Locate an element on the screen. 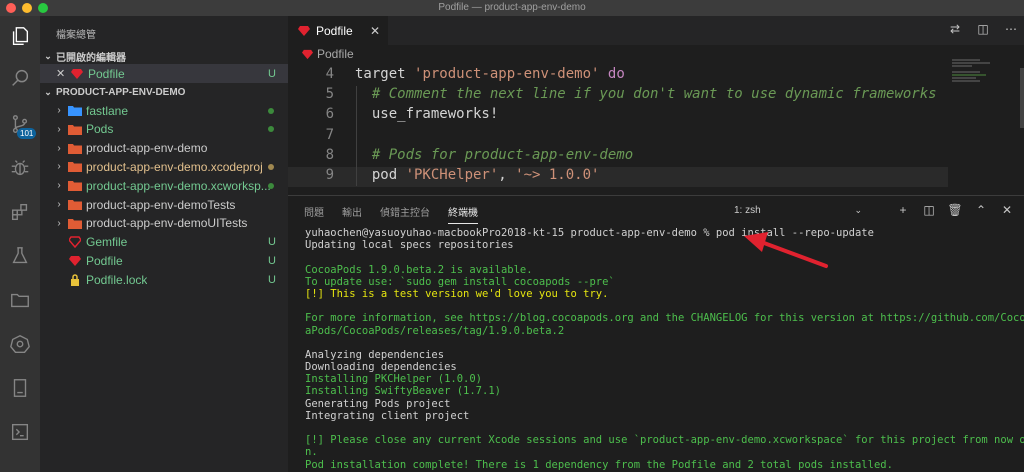 The image size is (1024, 472). terminal-line: Downloading dependencies is located at coordinates (381, 367).